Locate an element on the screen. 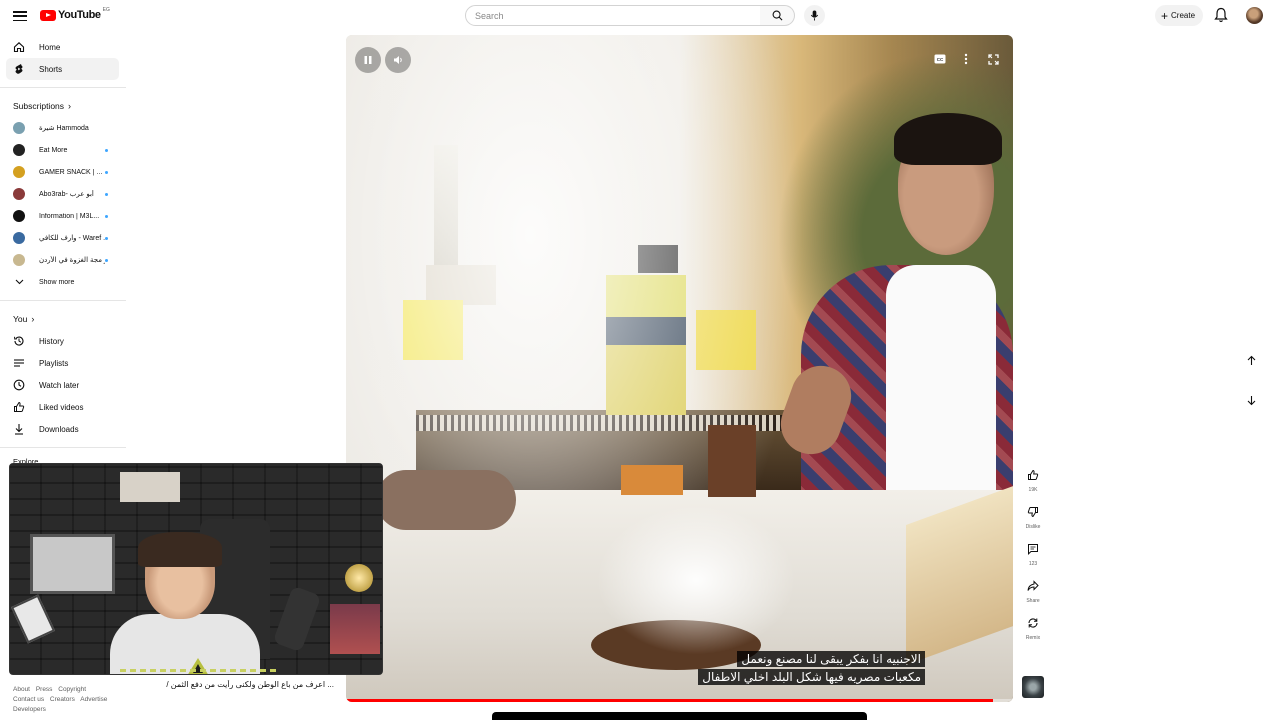 The height and width of the screenshot is (720, 1280). youtube-logo: YouTube EG is located at coordinates (75, 14).